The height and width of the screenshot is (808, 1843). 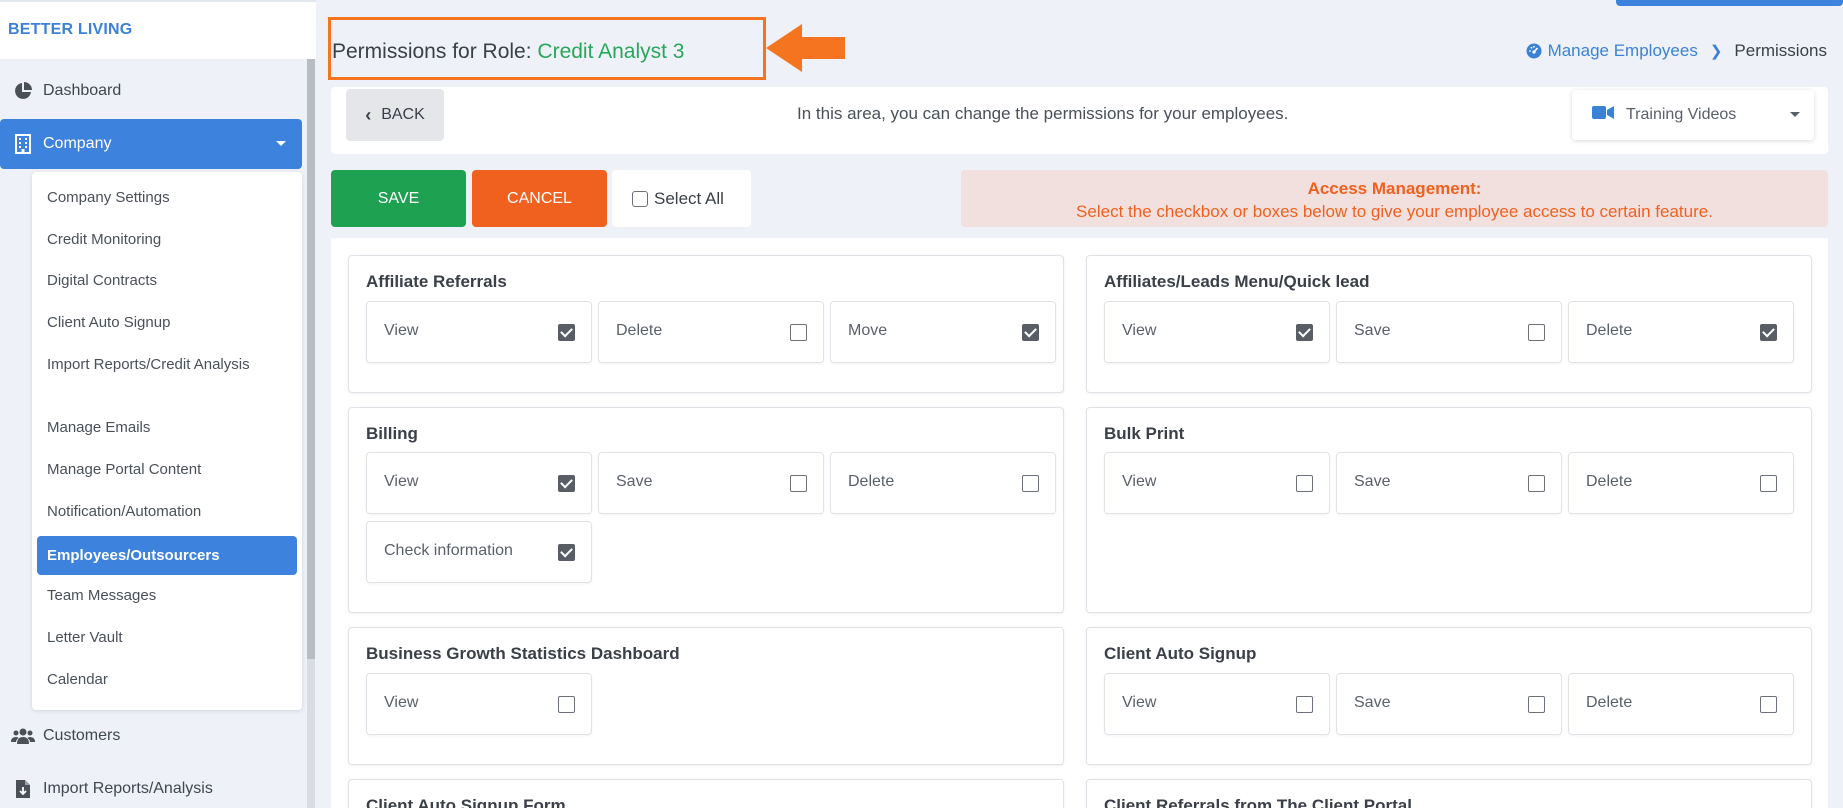 I want to click on top-bar-accent, so click(x=1729, y=3).